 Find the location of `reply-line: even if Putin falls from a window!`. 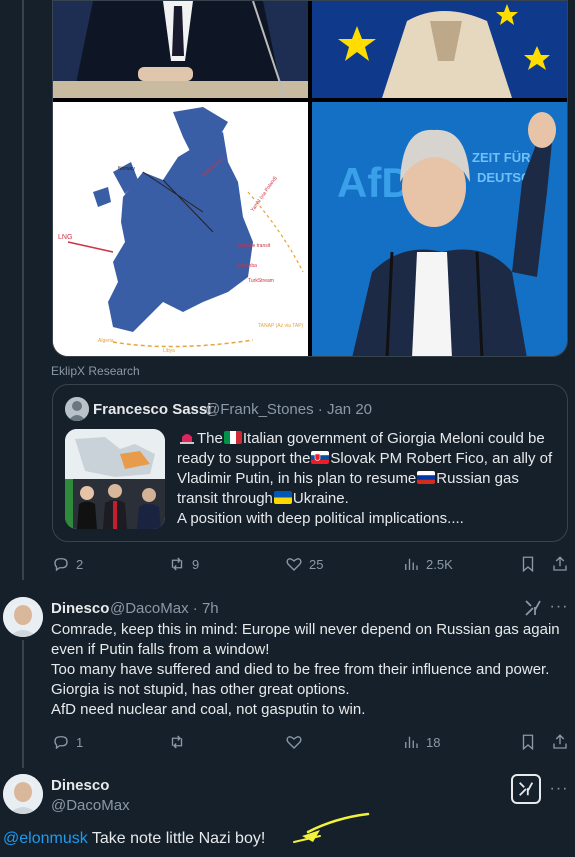

reply-line: even if Putin falls from a window! is located at coordinates (160, 649).